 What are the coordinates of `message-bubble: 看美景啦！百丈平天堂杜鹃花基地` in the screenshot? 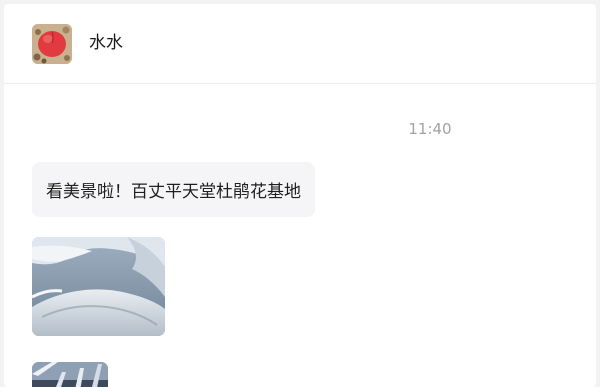 It's located at (173, 189).